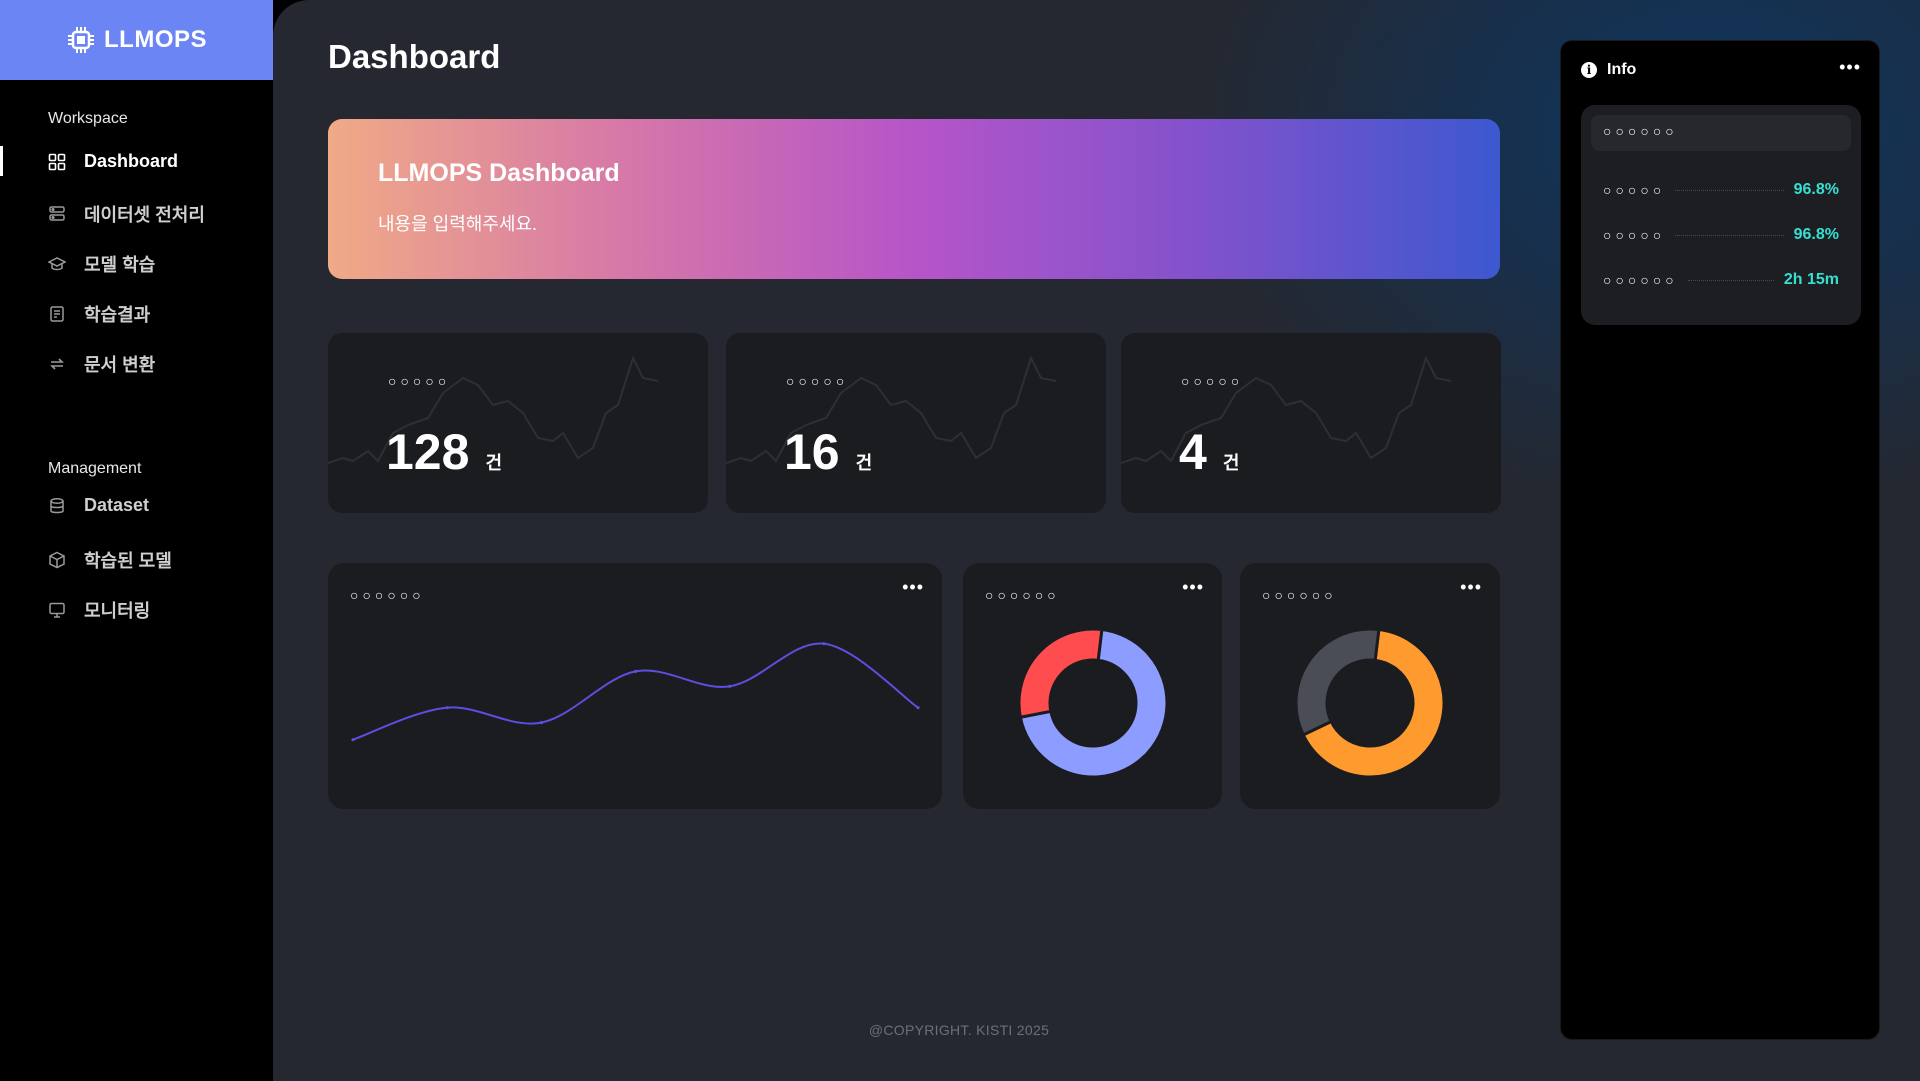  I want to click on sidebar-item-label: 학습결과, so click(117, 315).